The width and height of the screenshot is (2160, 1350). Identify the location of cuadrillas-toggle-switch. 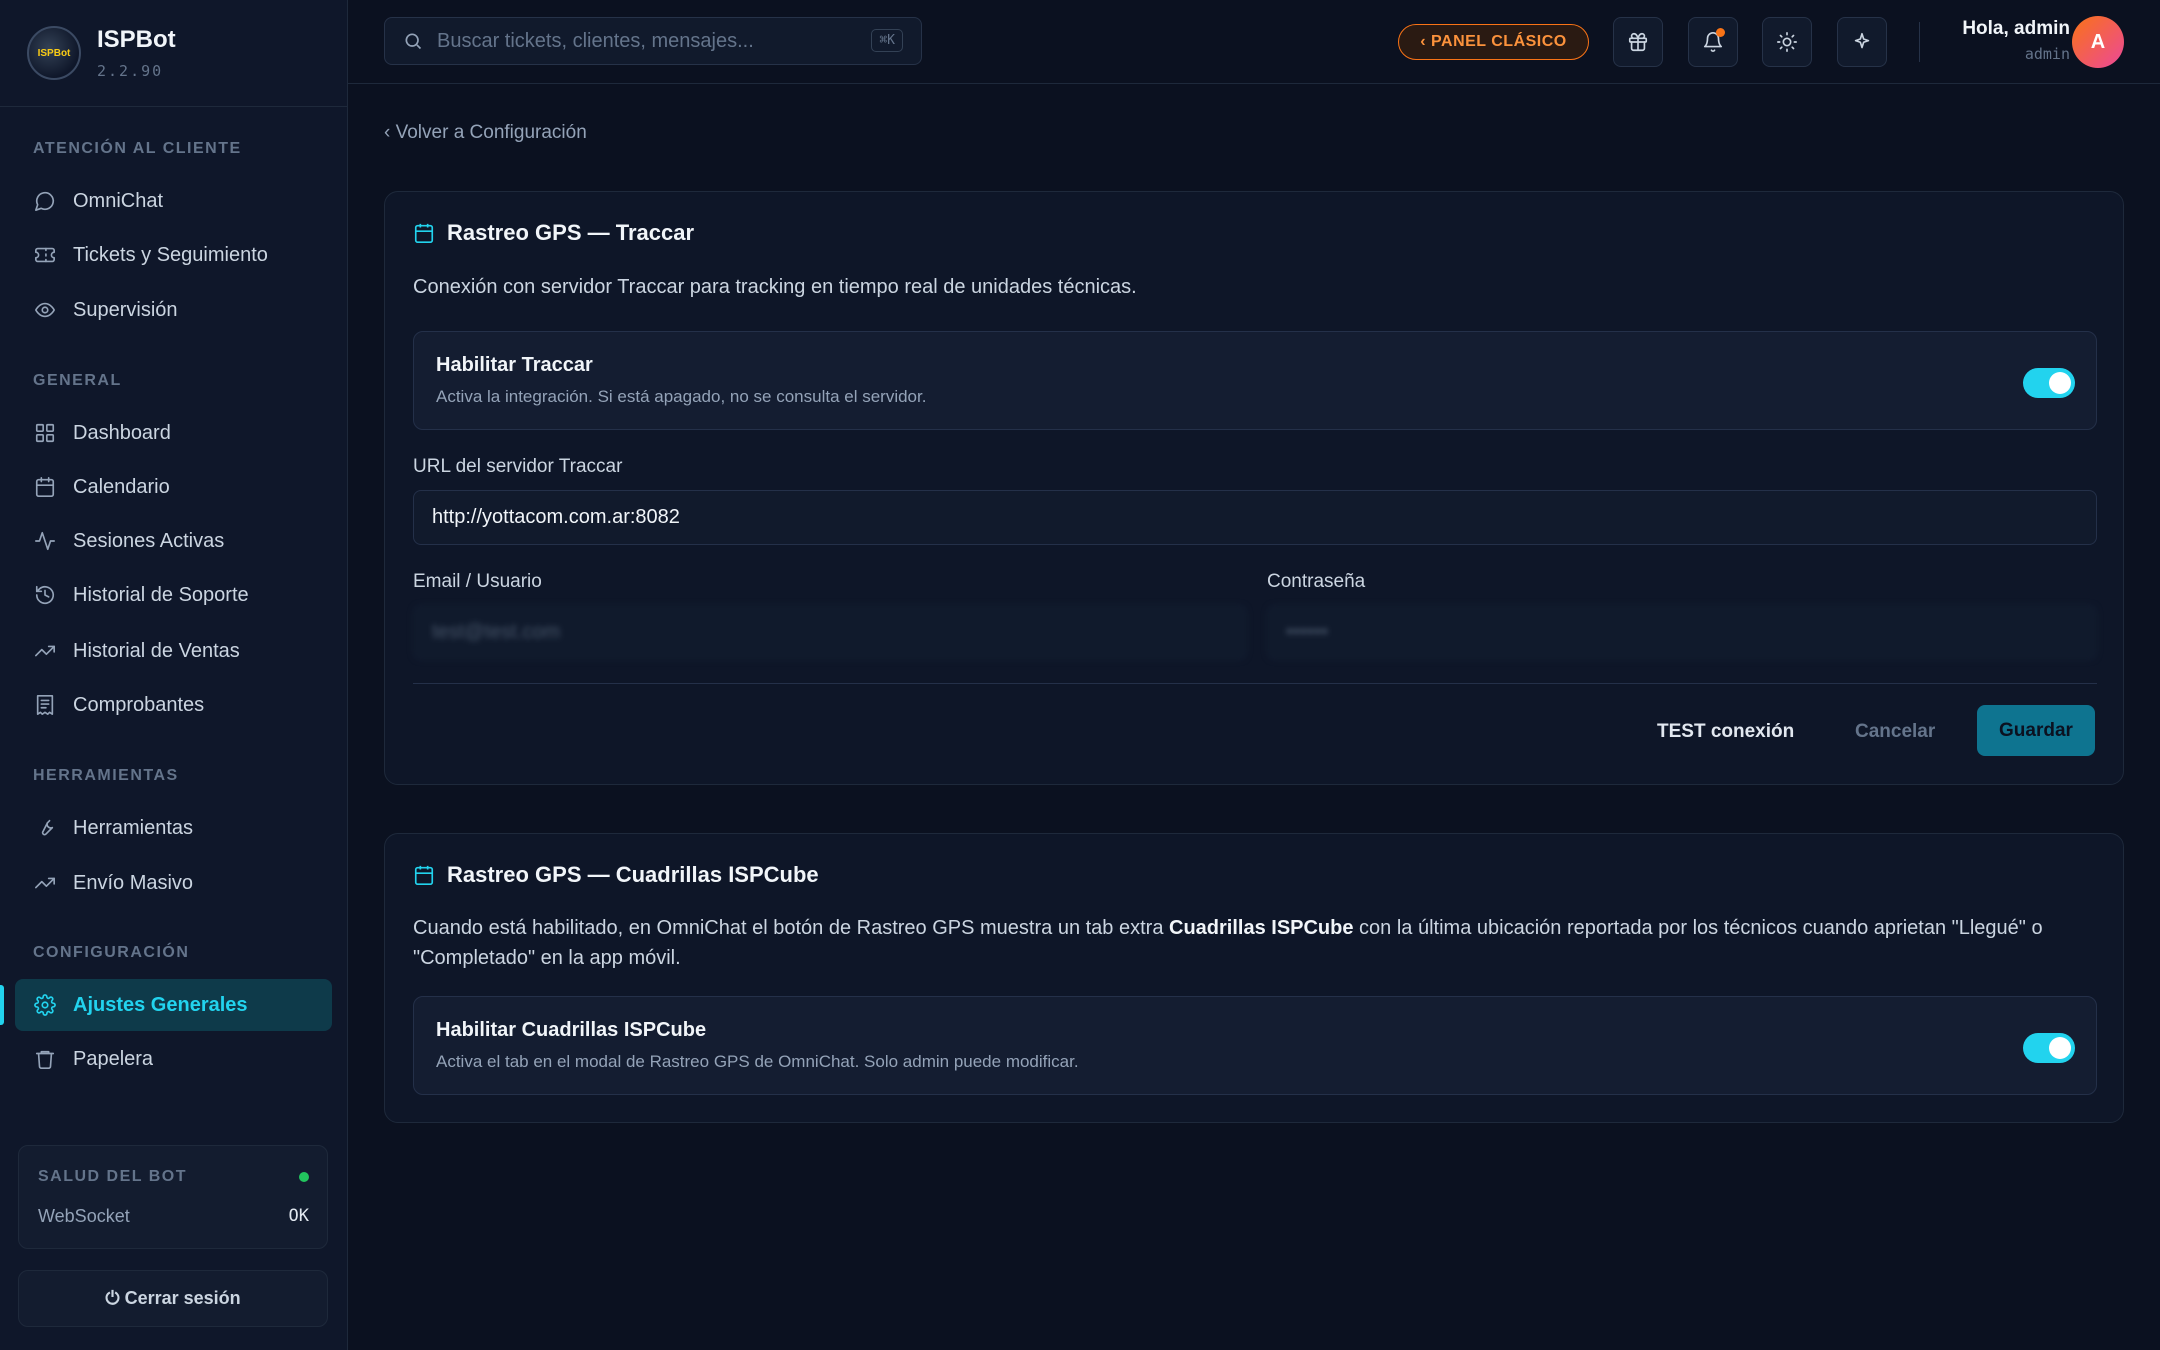
(2049, 1048).